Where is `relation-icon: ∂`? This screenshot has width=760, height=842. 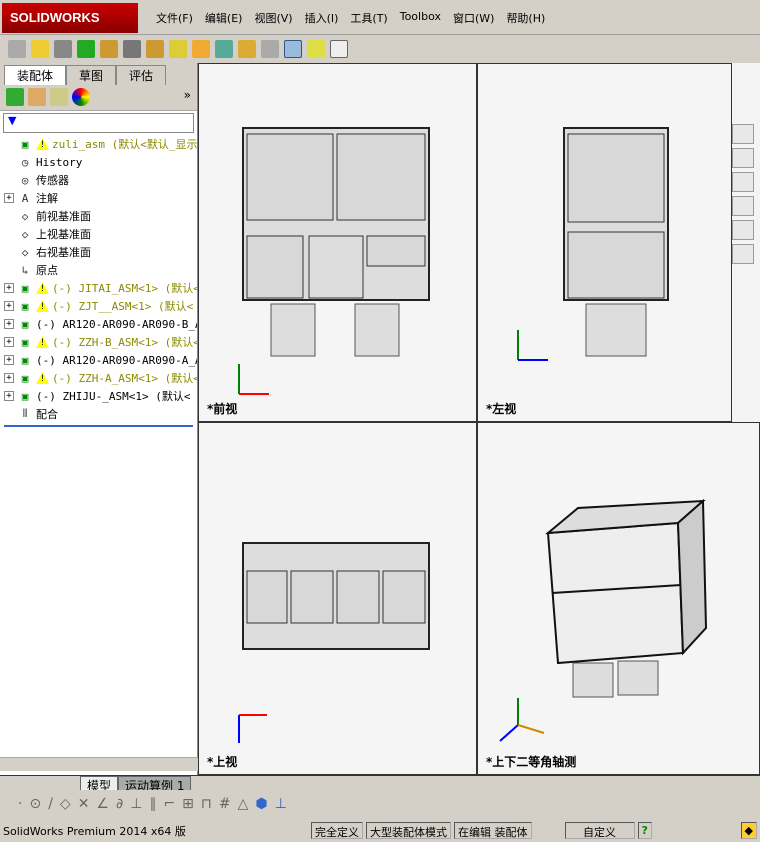
relation-icon: ∂ is located at coordinates (119, 804).